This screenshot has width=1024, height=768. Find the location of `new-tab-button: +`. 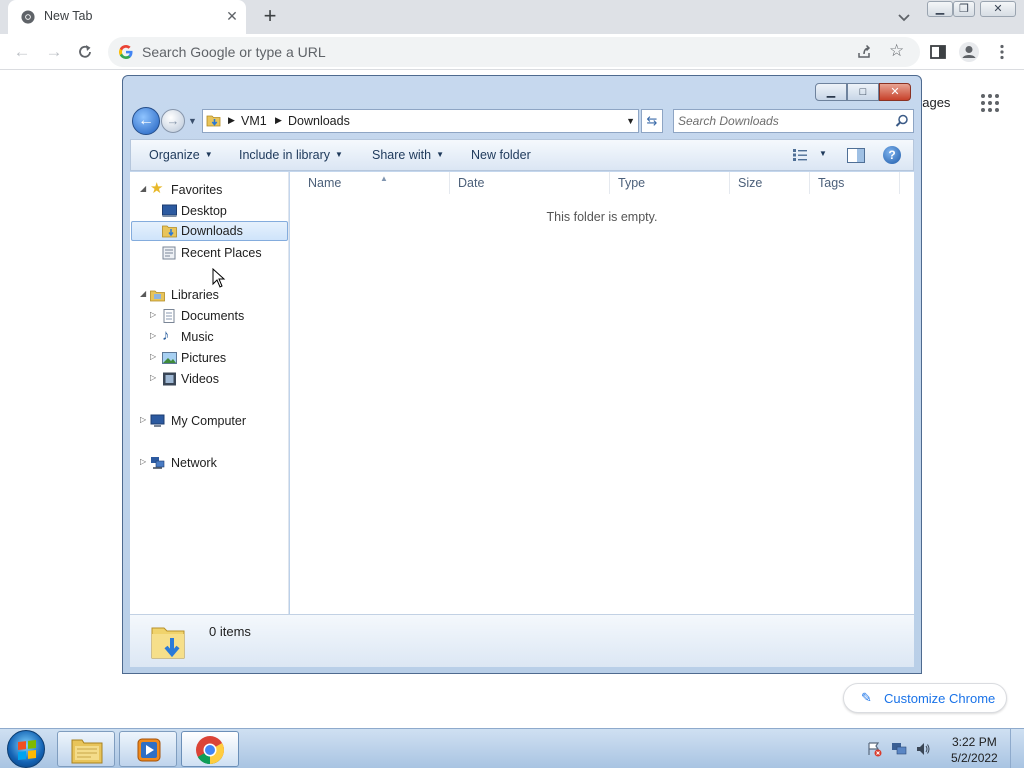

new-tab-button: + is located at coordinates (270, 16).